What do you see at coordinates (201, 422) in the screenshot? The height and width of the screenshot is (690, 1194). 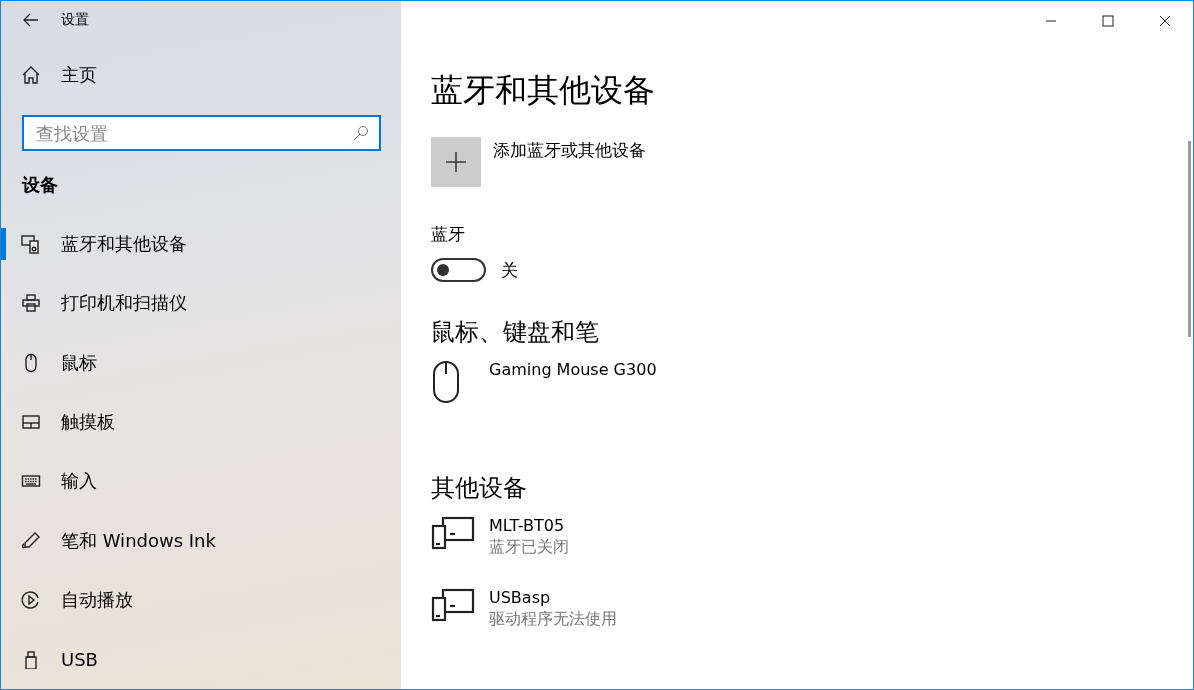 I see `sidebar-item: 触摸板` at bounding box center [201, 422].